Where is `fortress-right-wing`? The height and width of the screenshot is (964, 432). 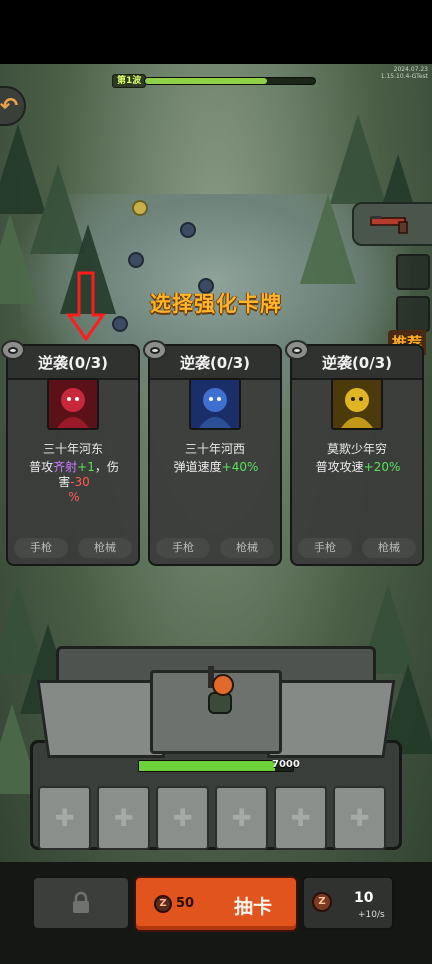
fortress-right-wing is located at coordinates (331, 719).